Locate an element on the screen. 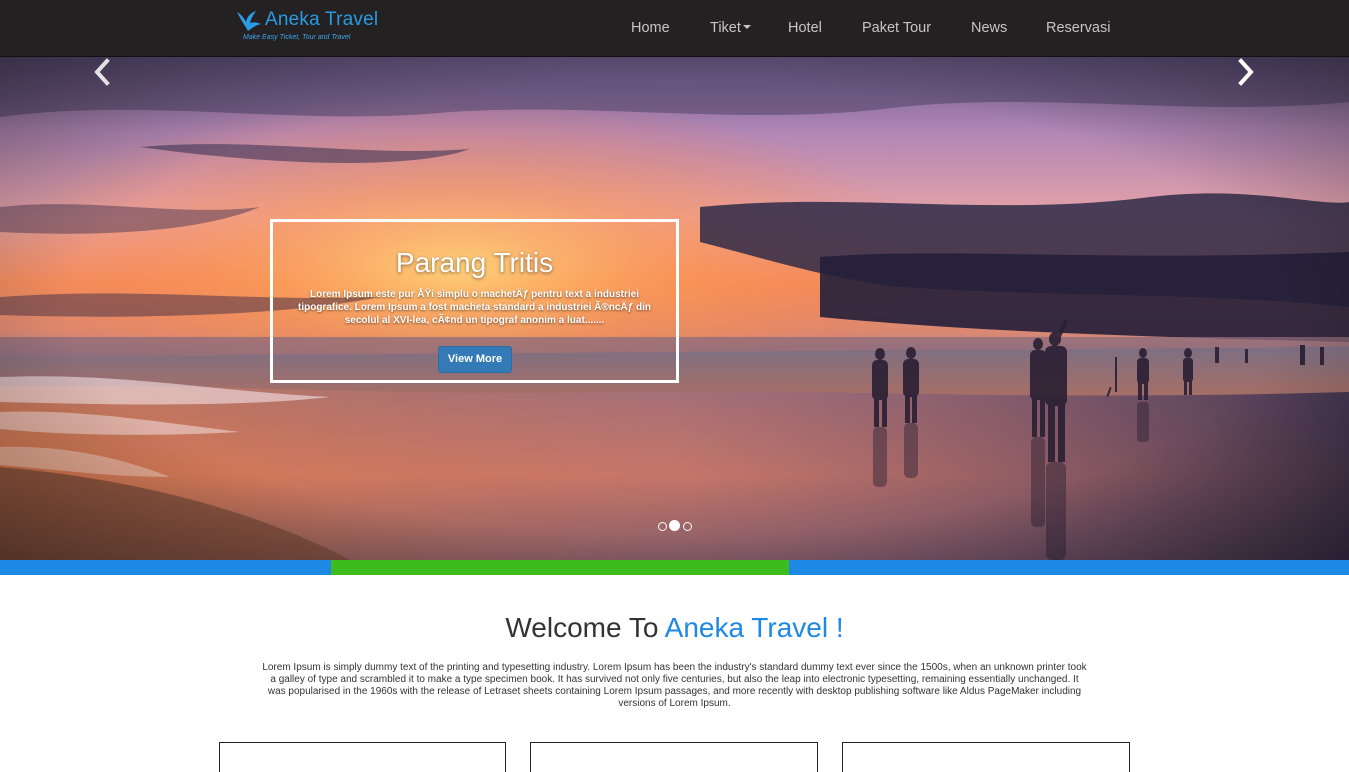 Image resolution: width=1349 pixels, height=772 pixels. nav-reservasi-label: Reservasi is located at coordinates (1078, 28).